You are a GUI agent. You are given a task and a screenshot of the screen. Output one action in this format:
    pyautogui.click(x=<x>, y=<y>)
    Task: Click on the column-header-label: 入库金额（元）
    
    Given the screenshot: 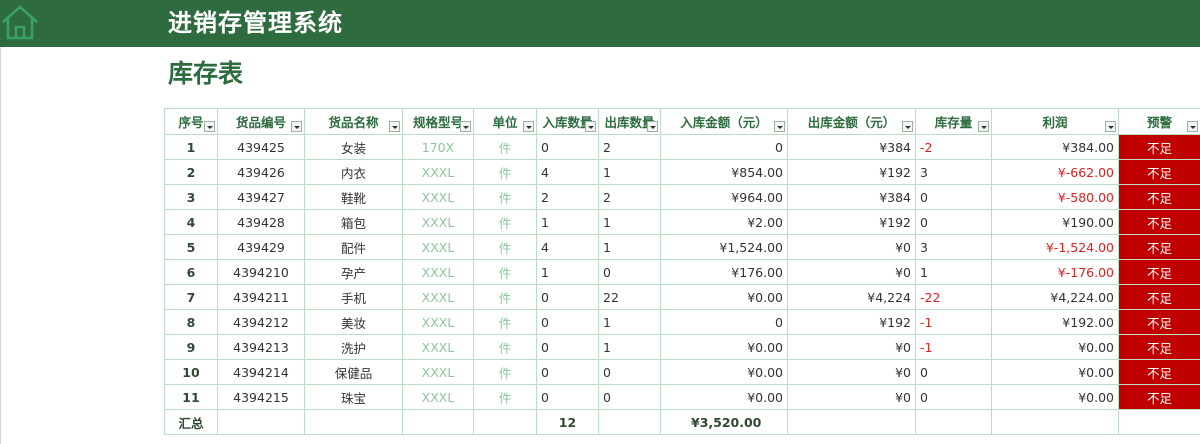 What is the action you would take?
    pyautogui.click(x=724, y=122)
    